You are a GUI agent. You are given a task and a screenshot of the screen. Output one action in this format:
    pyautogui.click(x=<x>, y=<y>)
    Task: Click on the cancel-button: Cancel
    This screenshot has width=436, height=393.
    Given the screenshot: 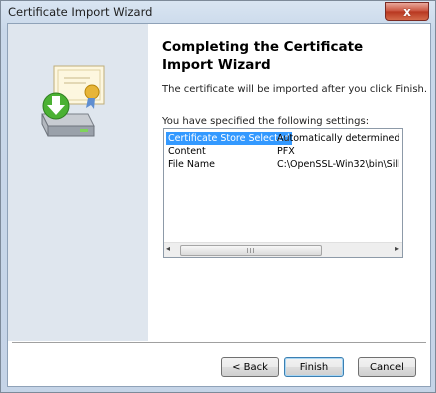 What is the action you would take?
    pyautogui.click(x=387, y=367)
    